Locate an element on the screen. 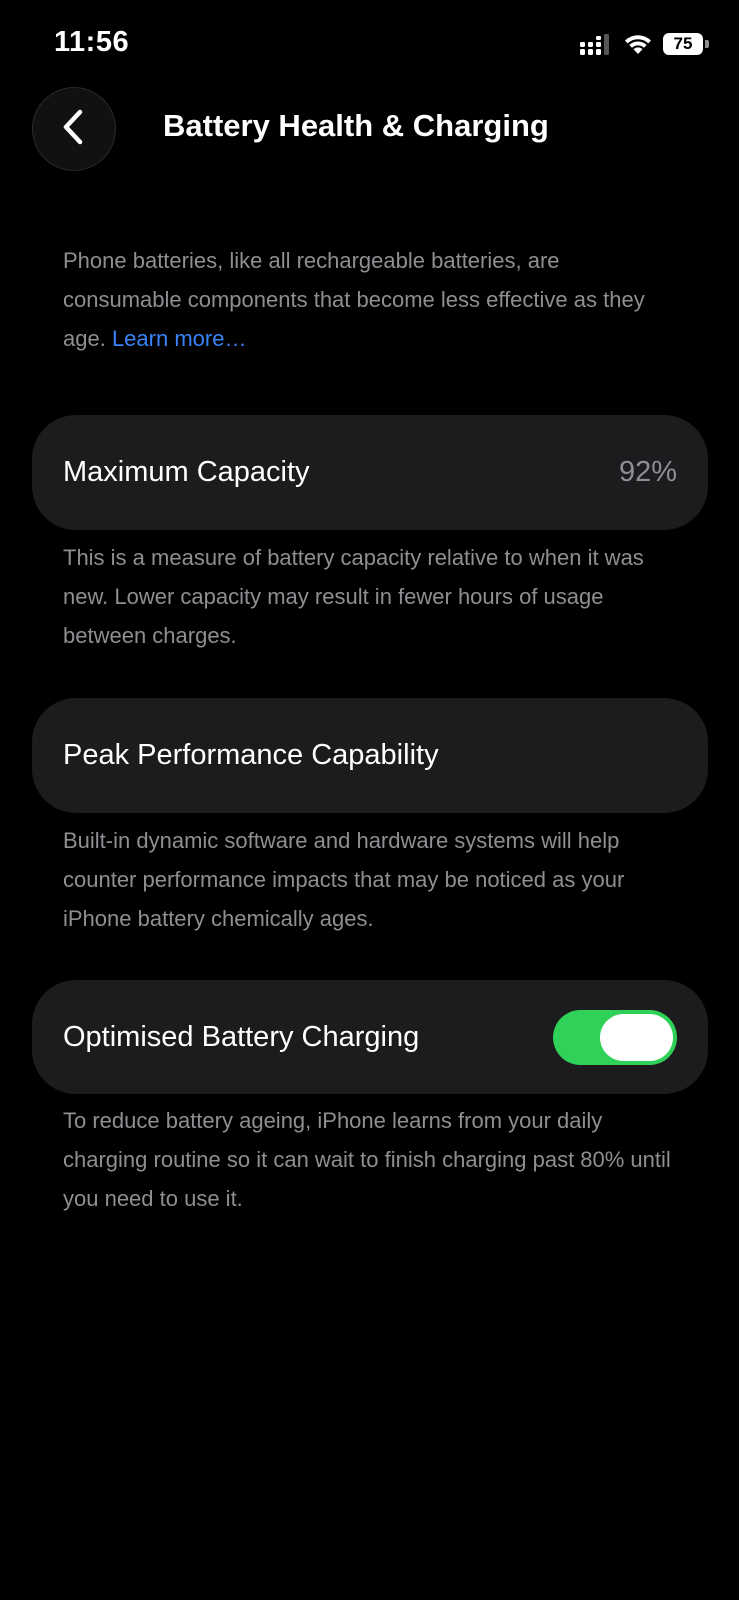 The image size is (739, 1600). wifi-icon is located at coordinates (638, 44).